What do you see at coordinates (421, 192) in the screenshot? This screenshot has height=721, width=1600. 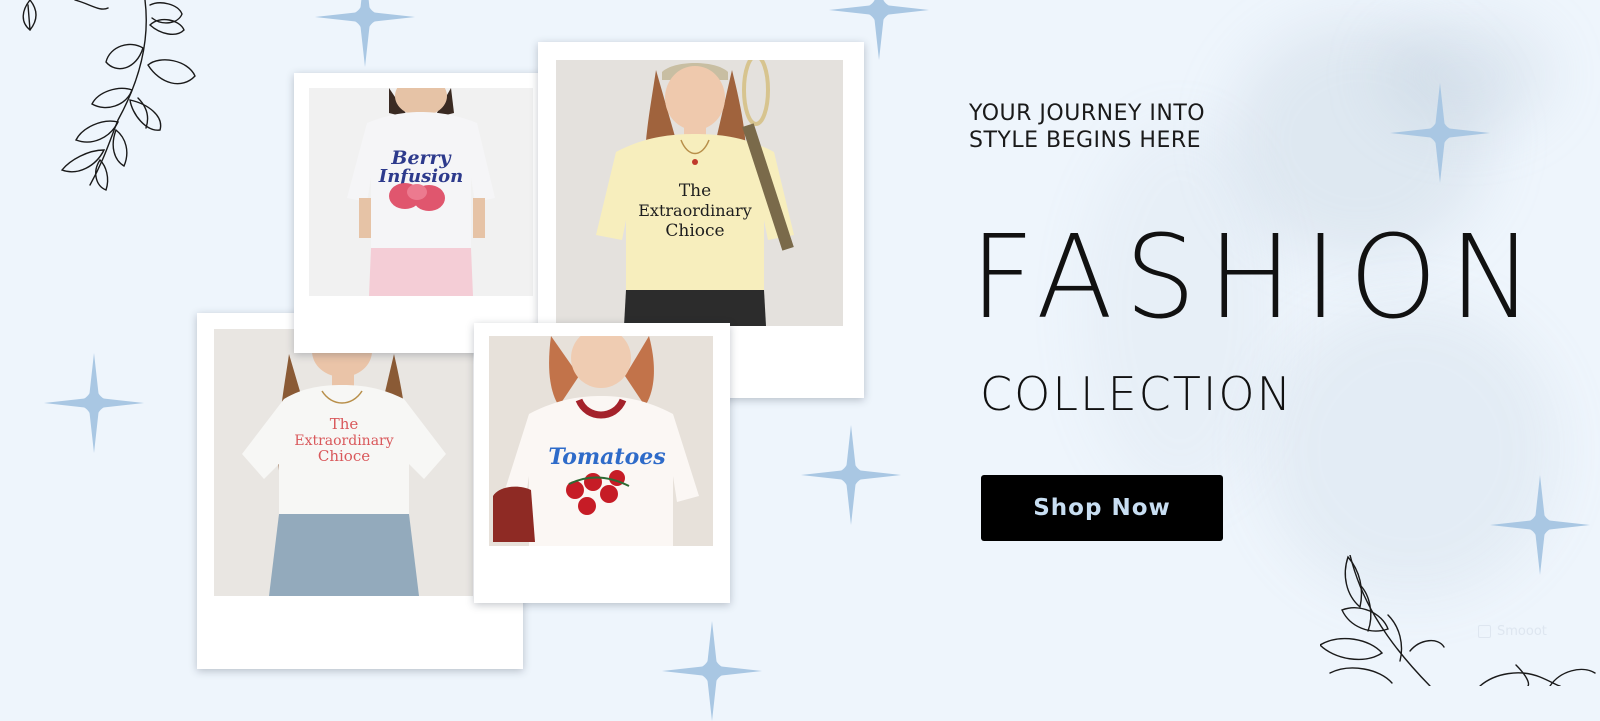 I see `product-photo-berry-infusion: Berry Infusion` at bounding box center [421, 192].